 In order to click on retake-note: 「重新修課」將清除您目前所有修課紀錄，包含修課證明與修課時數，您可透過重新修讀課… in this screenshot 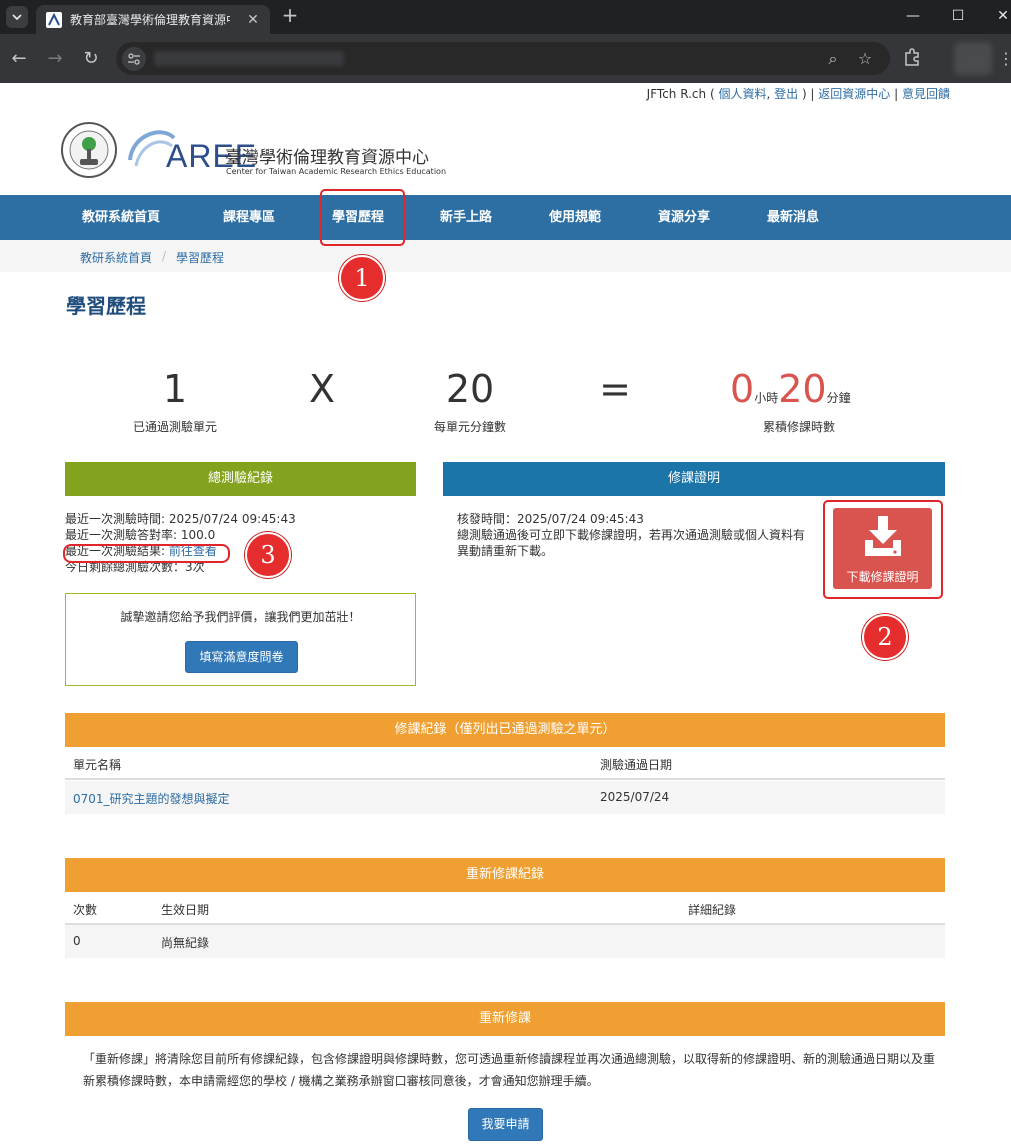, I will do `click(509, 1070)`.